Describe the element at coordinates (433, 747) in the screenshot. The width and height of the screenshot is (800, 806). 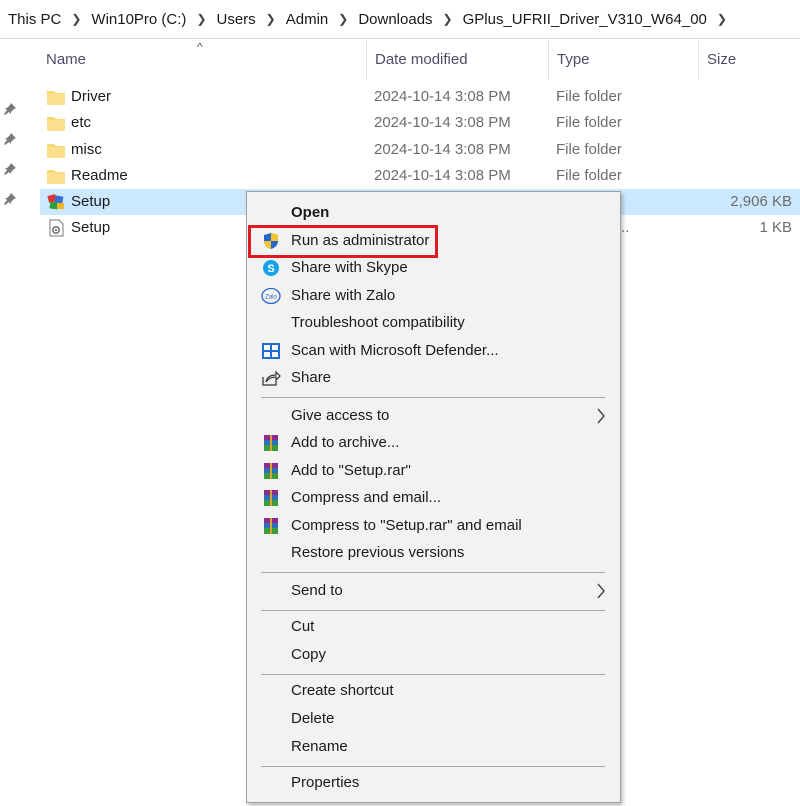
I see `menu-item-rename: Rename` at that location.